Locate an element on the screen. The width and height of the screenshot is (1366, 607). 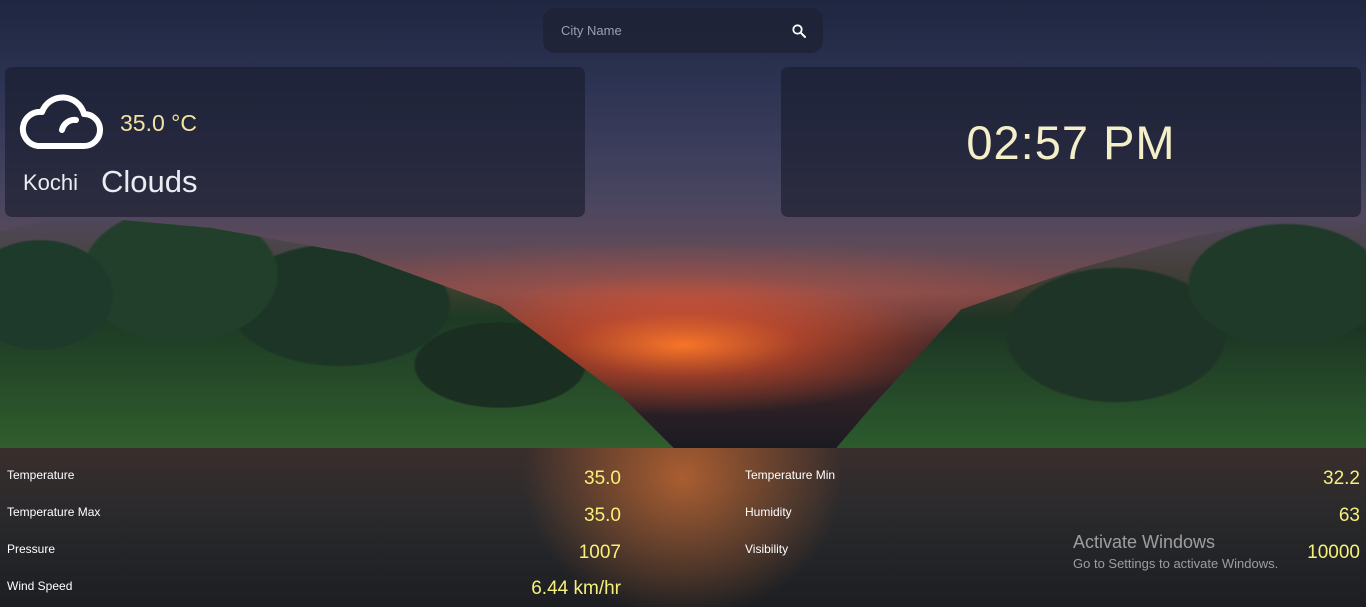
city-name: Kochi is located at coordinates (51, 182).